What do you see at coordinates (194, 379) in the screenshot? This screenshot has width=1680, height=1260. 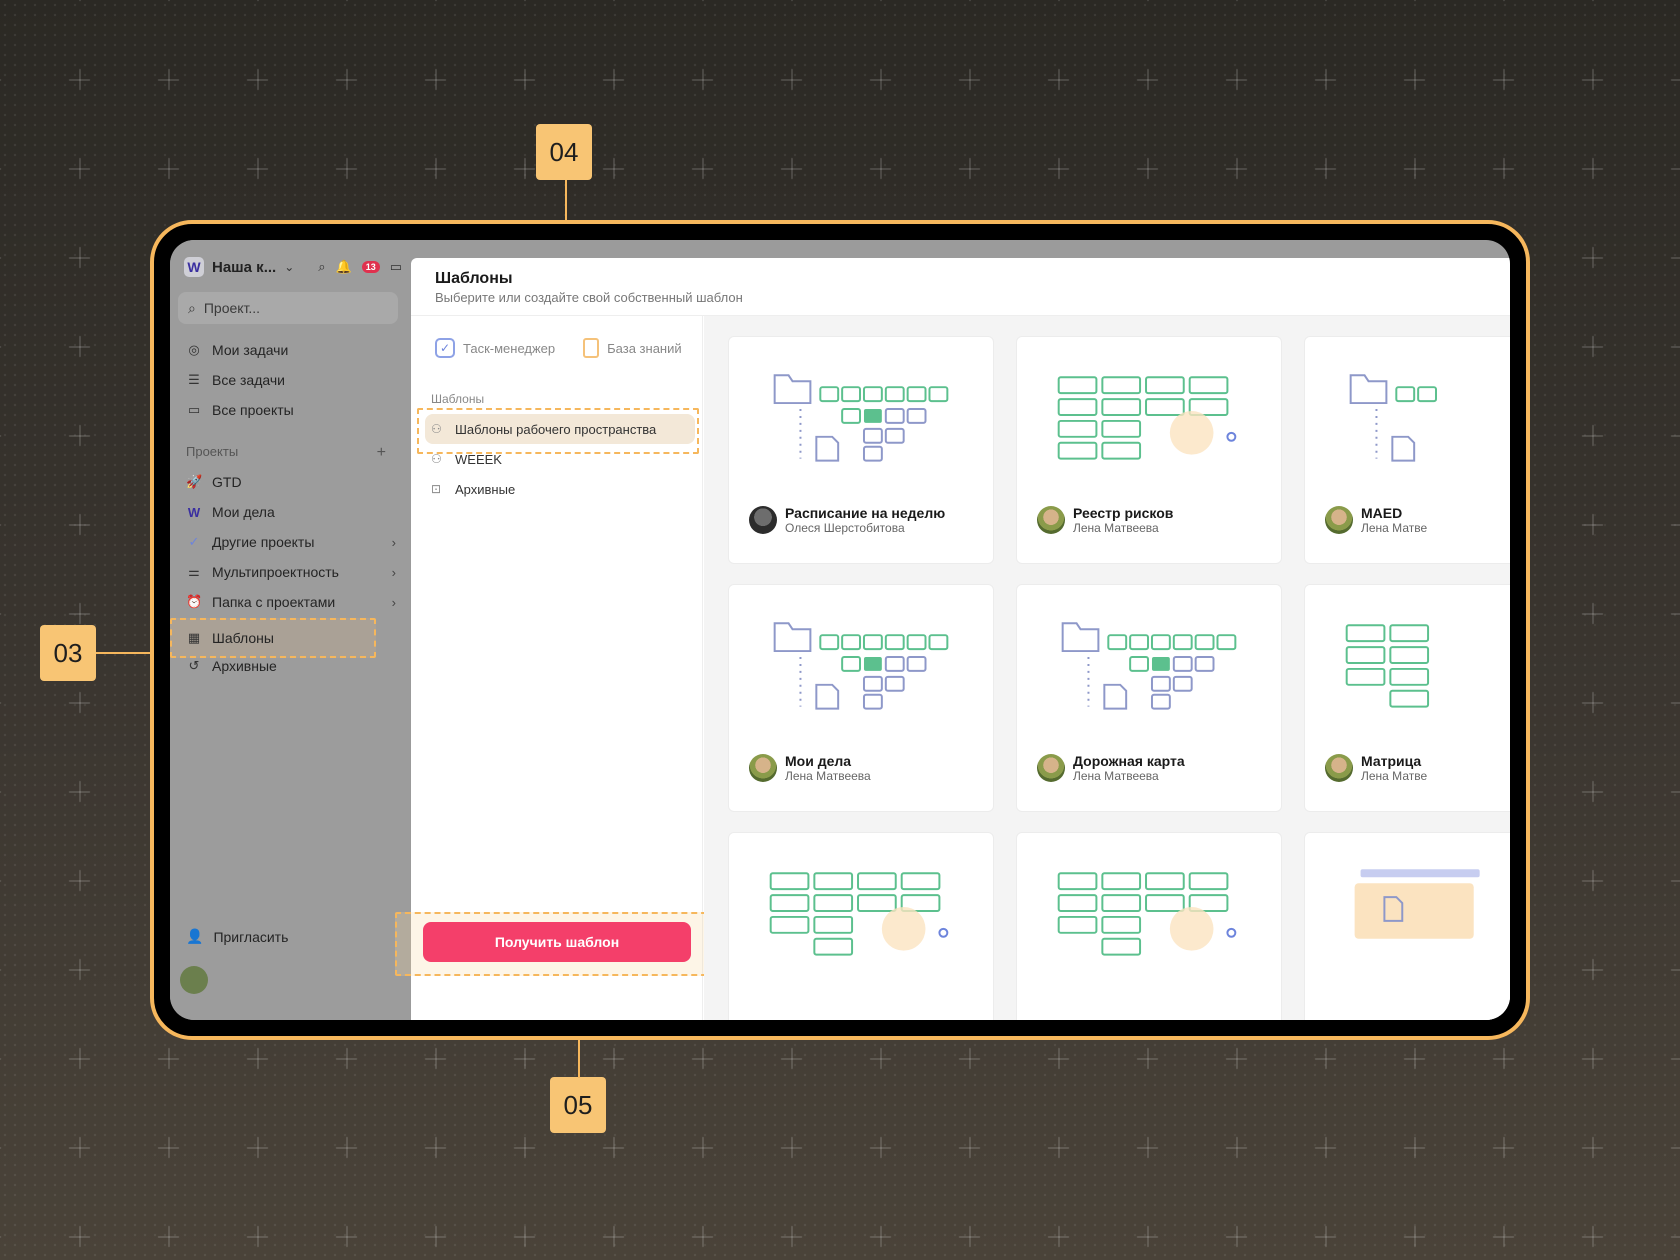 I see `all-tasks-icon: ☰` at bounding box center [194, 379].